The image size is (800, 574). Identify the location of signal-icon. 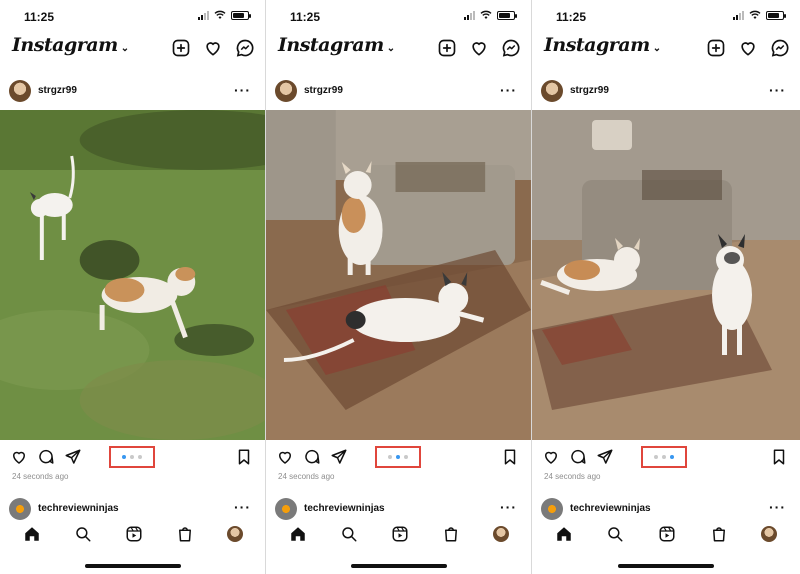
(738, 15).